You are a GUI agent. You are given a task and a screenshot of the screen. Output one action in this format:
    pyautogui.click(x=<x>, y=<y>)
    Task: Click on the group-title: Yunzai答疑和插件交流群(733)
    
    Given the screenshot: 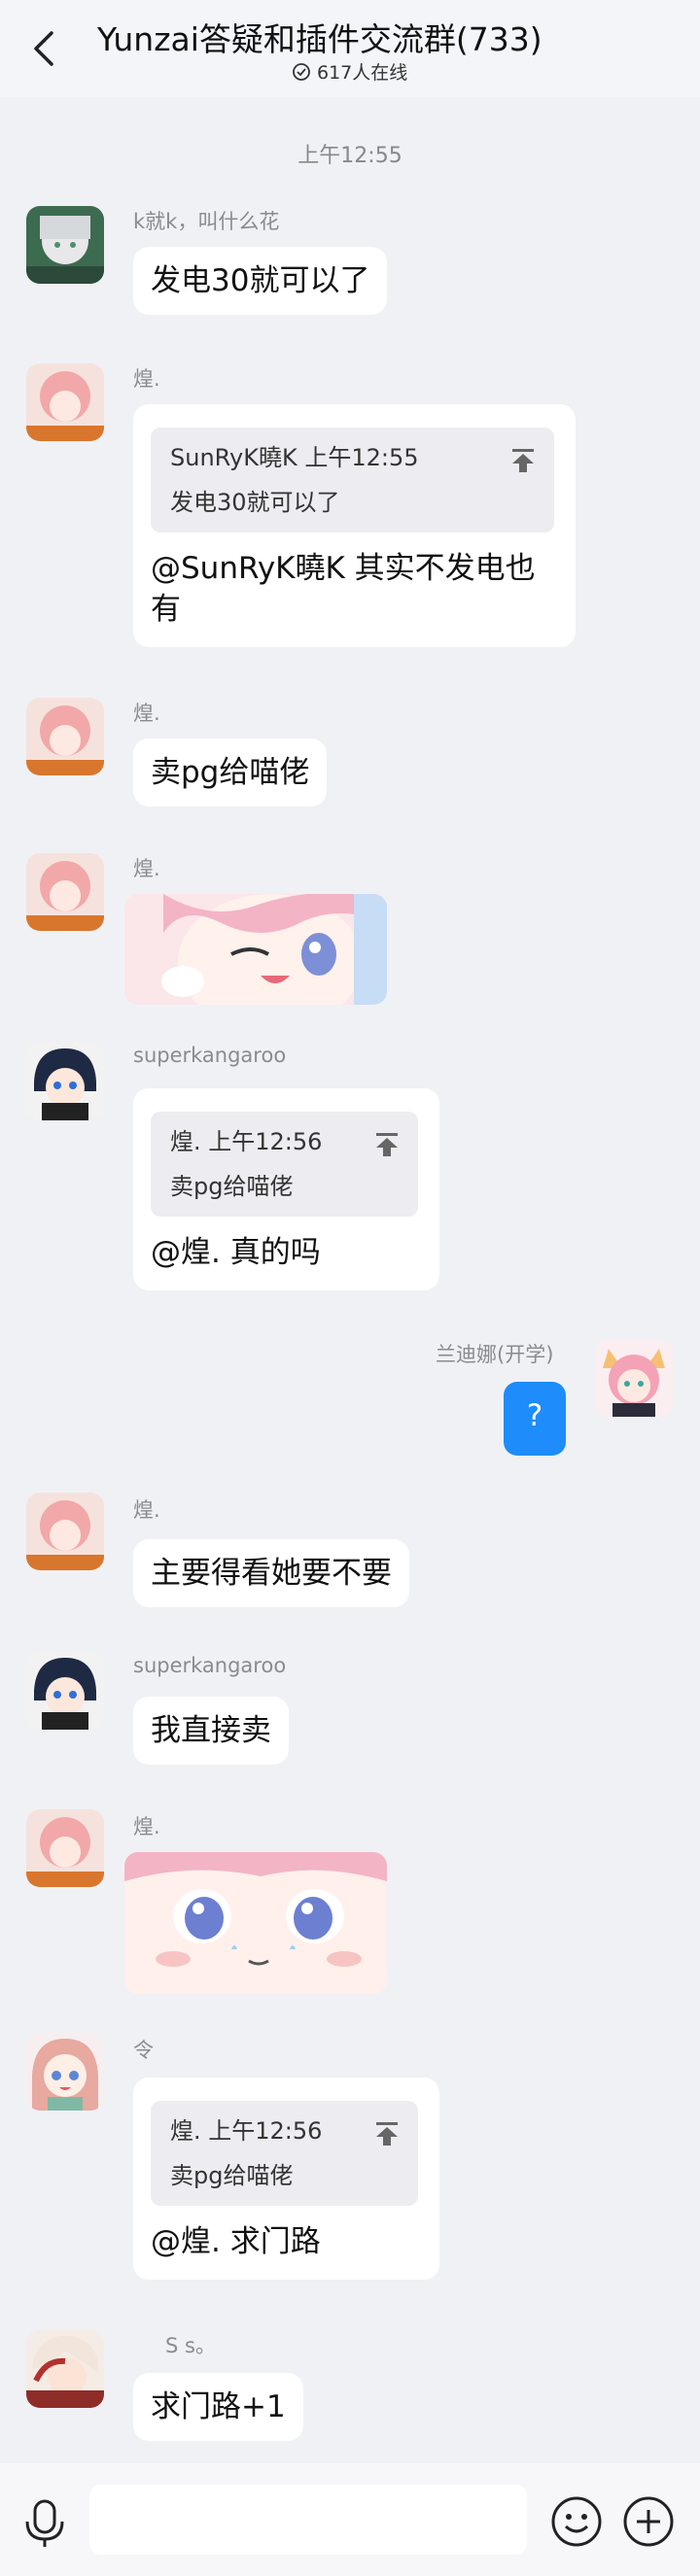 What is the action you would take?
    pyautogui.click(x=369, y=37)
    